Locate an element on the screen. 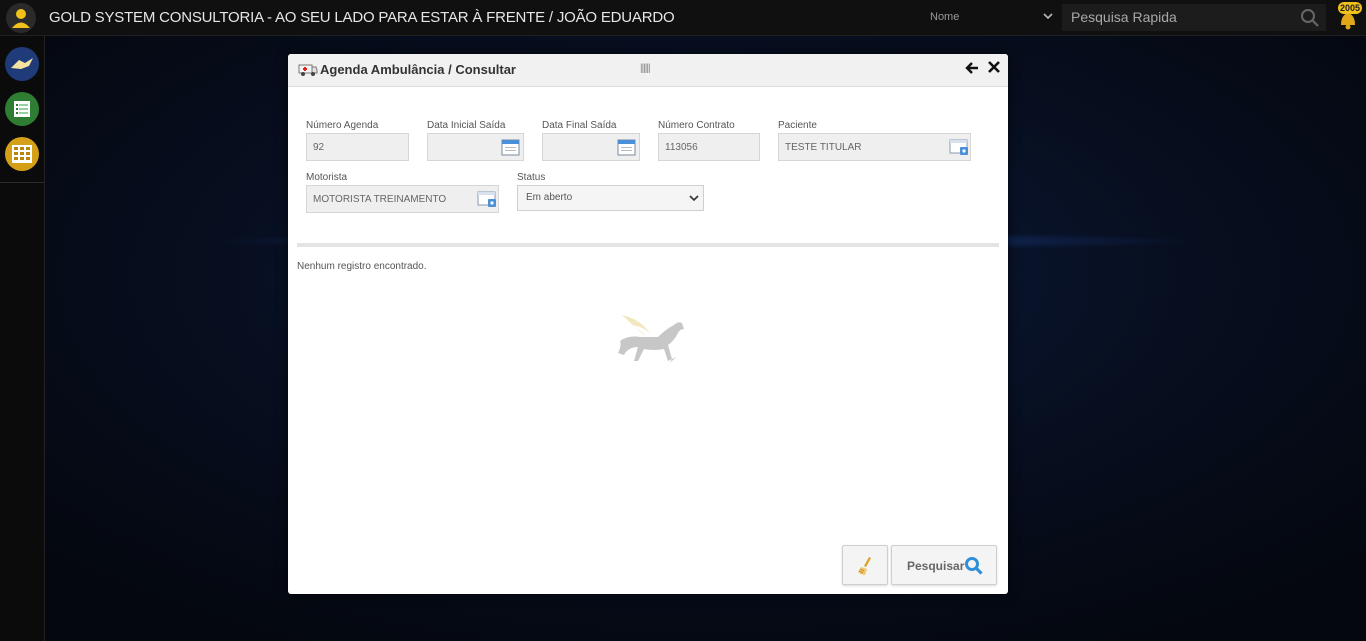 This screenshot has height=641, width=1366. broom-icon is located at coordinates (866, 568).